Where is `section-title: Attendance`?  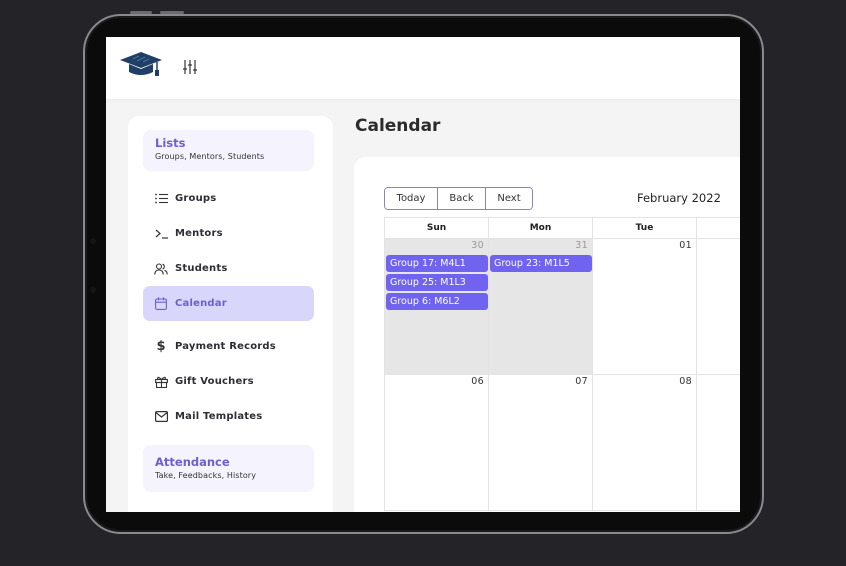
section-title: Attendance is located at coordinates (192, 462).